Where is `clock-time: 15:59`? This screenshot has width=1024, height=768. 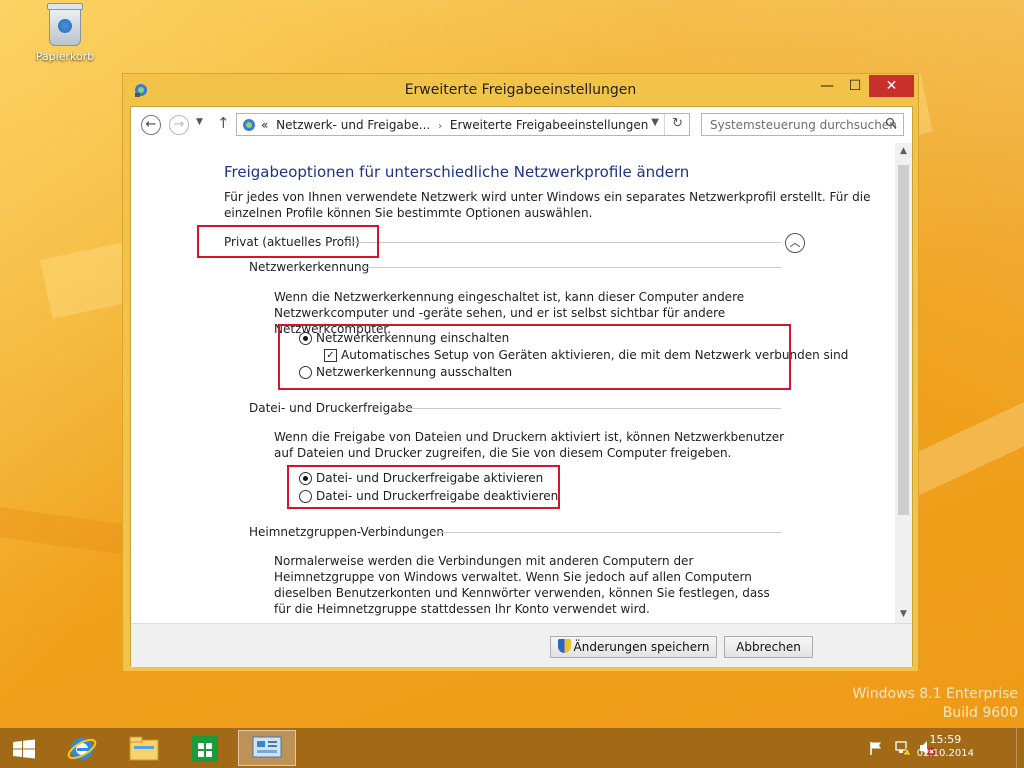 clock-time: 15:59 is located at coordinates (945, 739).